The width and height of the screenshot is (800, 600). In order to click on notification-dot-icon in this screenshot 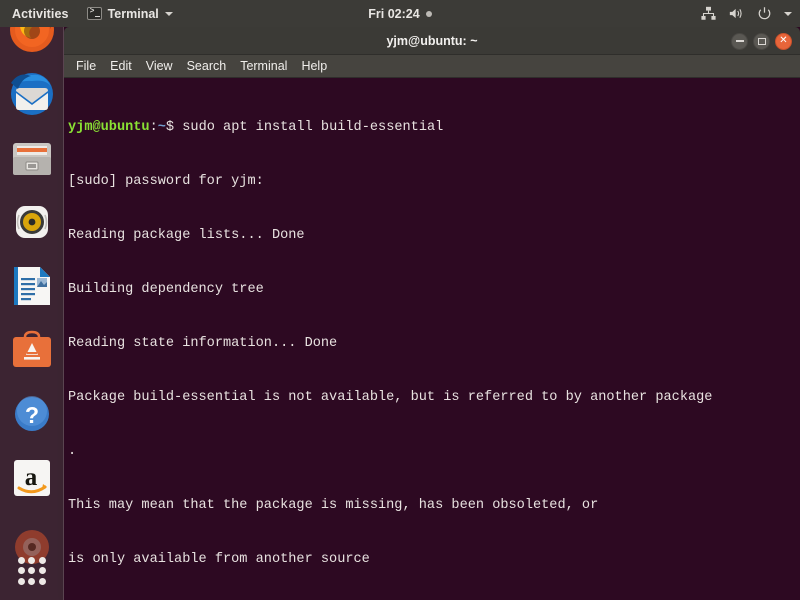, I will do `click(428, 13)`.